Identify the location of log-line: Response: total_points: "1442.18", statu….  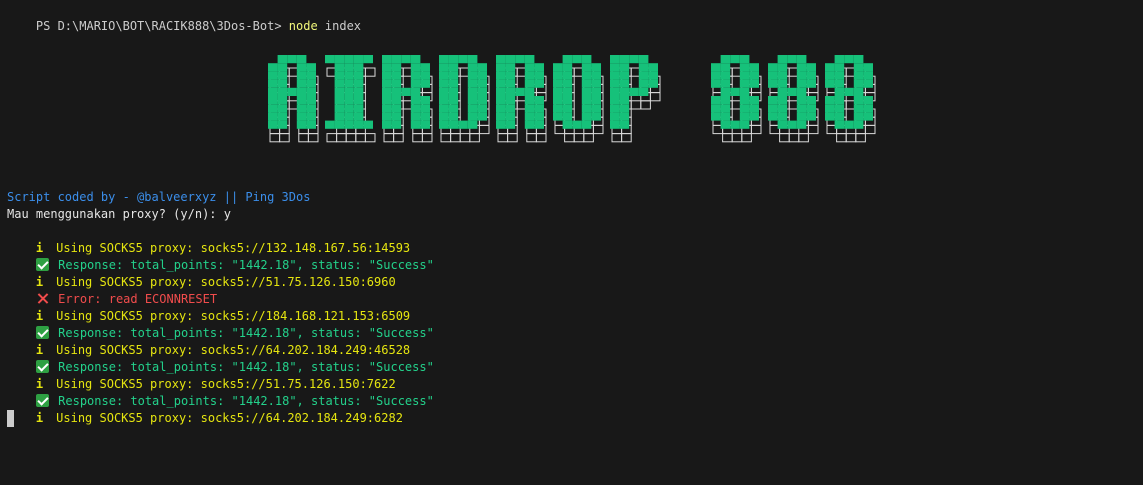
(220, 324).